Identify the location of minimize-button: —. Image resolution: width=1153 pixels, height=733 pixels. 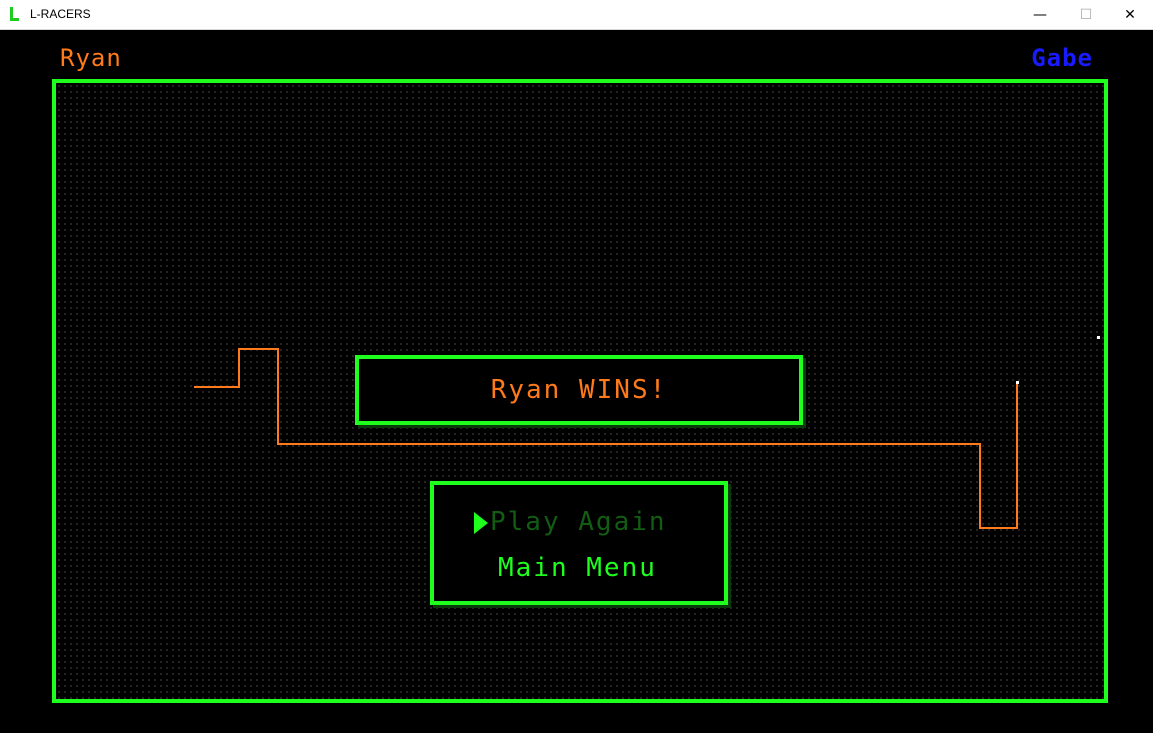
(1040, 15).